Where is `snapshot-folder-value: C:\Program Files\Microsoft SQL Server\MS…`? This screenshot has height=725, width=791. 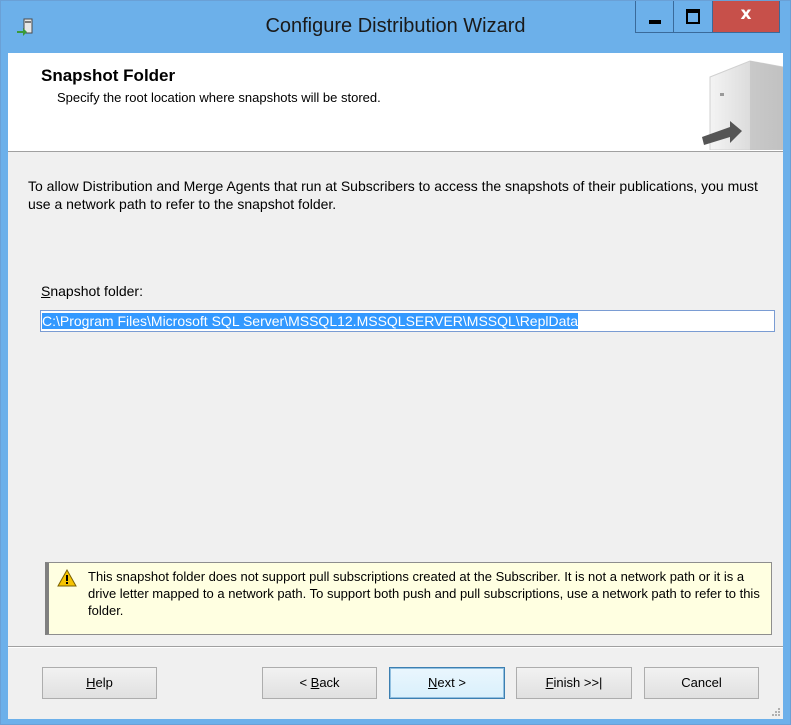 snapshot-folder-value: C:\Program Files\Microsoft SQL Server\MS… is located at coordinates (310, 321).